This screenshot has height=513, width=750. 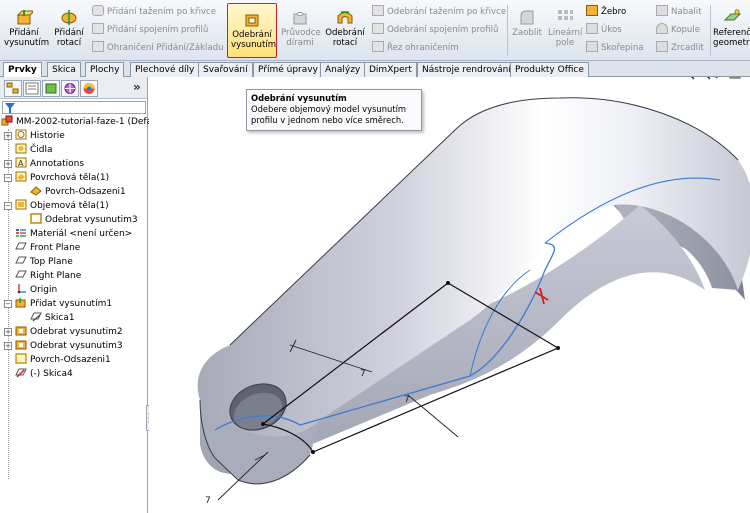 What do you see at coordinates (63, 360) in the screenshot?
I see `tree-item-surface-offset1: Povrch-Odsazeni1` at bounding box center [63, 360].